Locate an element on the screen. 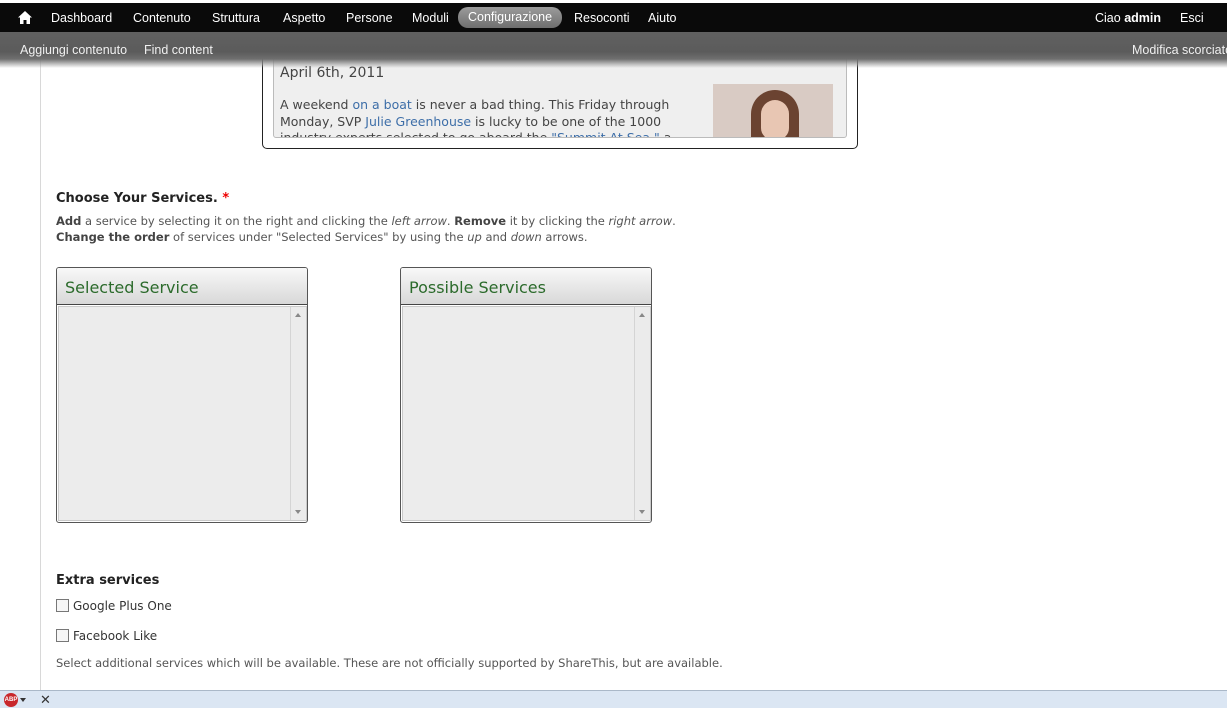  menu-item-persone: Persone is located at coordinates (369, 18).